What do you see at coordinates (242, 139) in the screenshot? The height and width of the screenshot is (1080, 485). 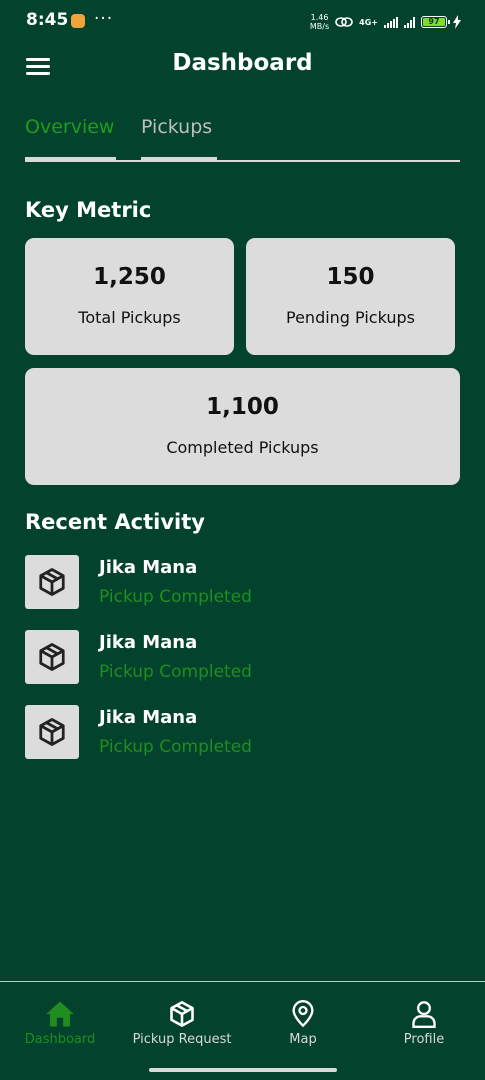 I see `tab-bar: Overview Pickups` at bounding box center [242, 139].